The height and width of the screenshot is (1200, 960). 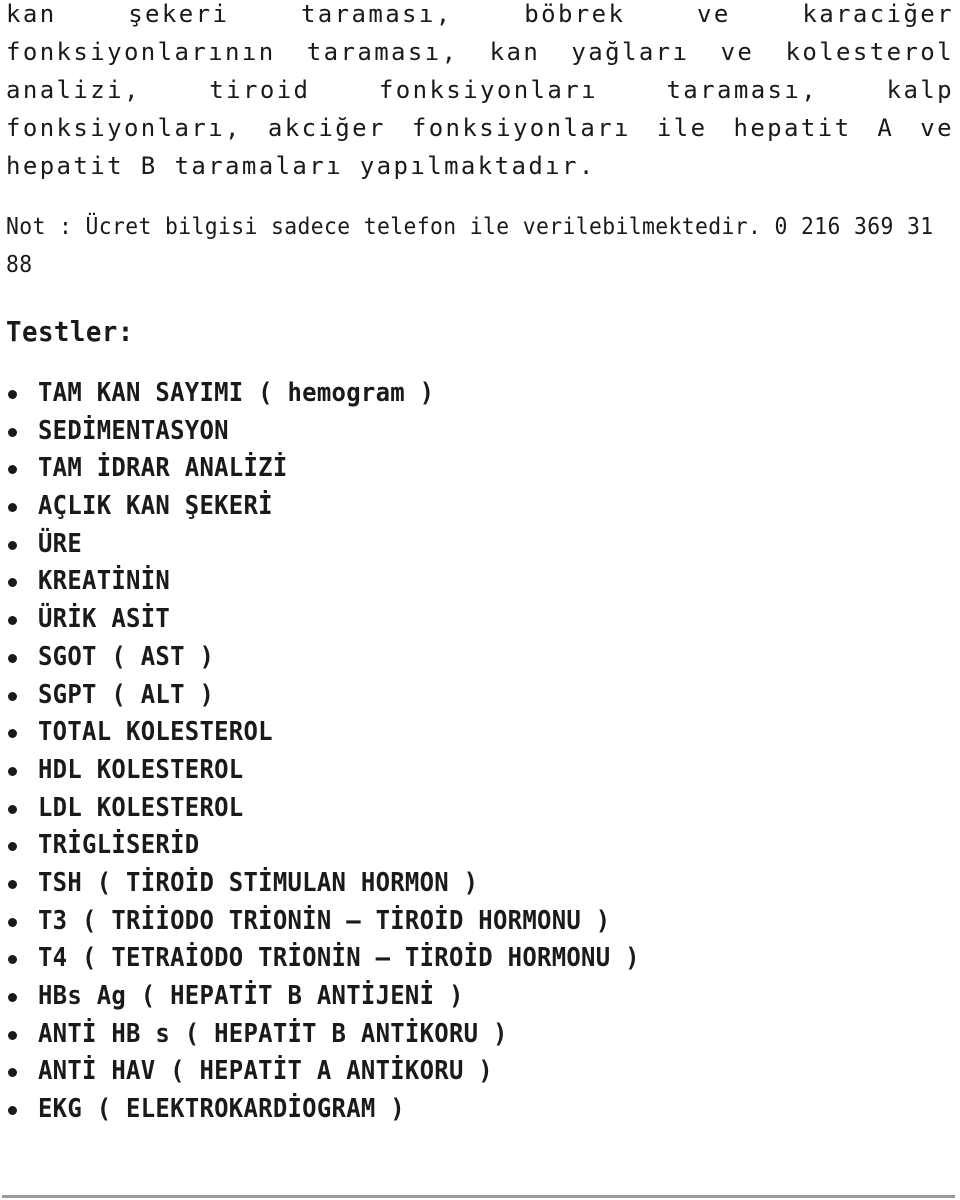 What do you see at coordinates (163, 468) in the screenshot?
I see `test-name: TAM İDRAR ANALİZİ` at bounding box center [163, 468].